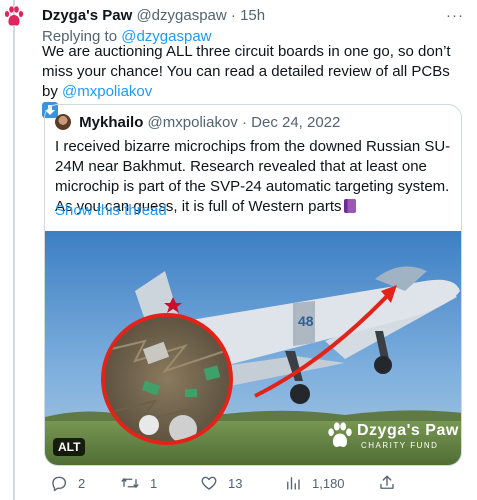  I want to click on tweet-actions: 2 1 13 1,180, so click(256, 484).